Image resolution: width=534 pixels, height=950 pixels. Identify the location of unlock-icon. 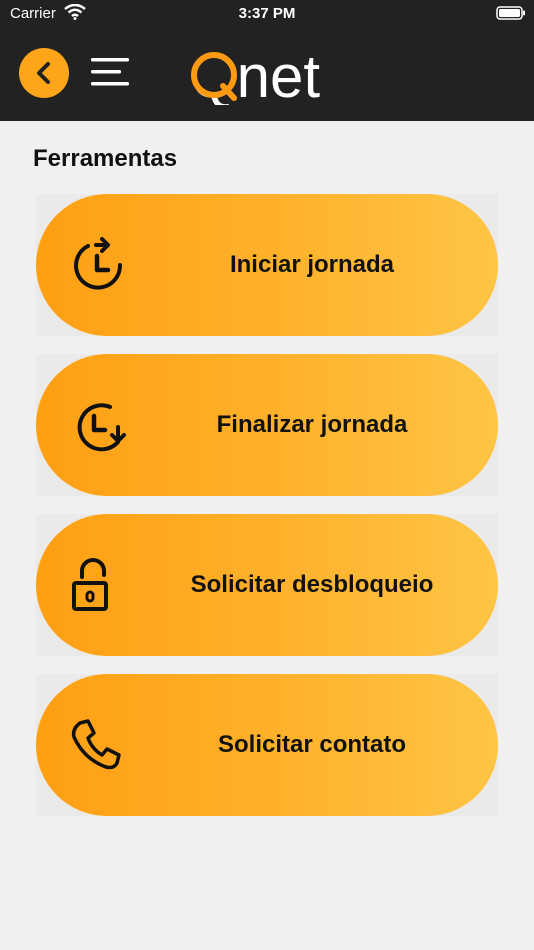
(97, 586).